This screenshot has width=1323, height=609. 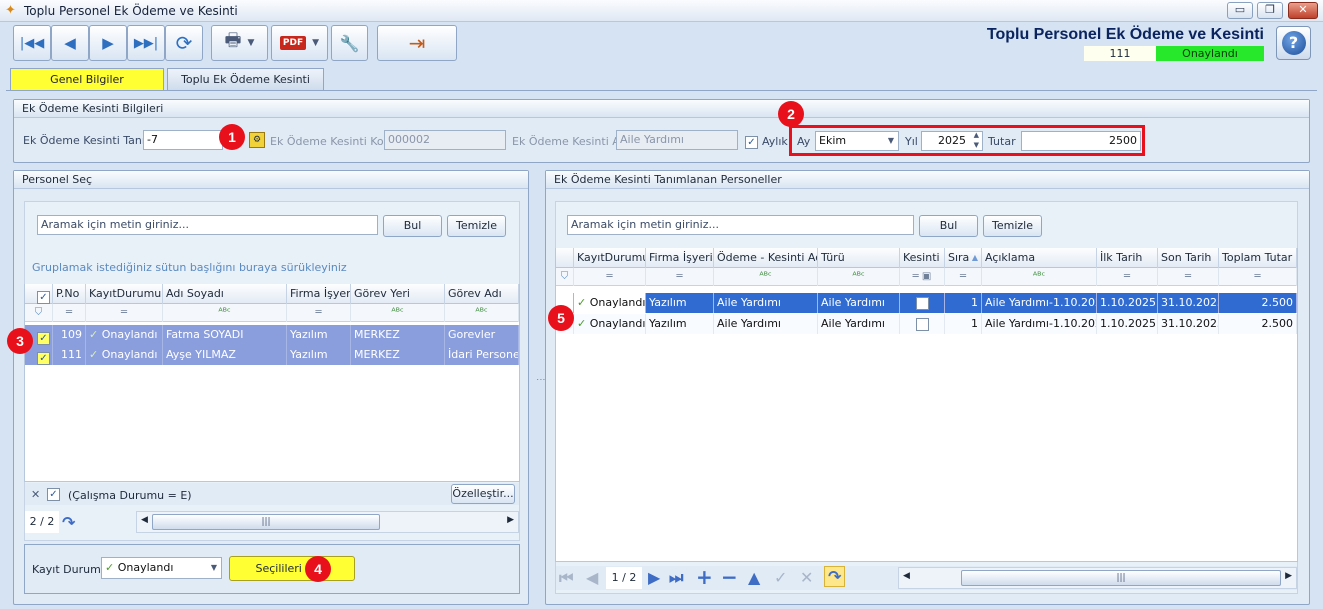 What do you see at coordinates (948, 226) in the screenshot?
I see `right-find-button: Bul` at bounding box center [948, 226].